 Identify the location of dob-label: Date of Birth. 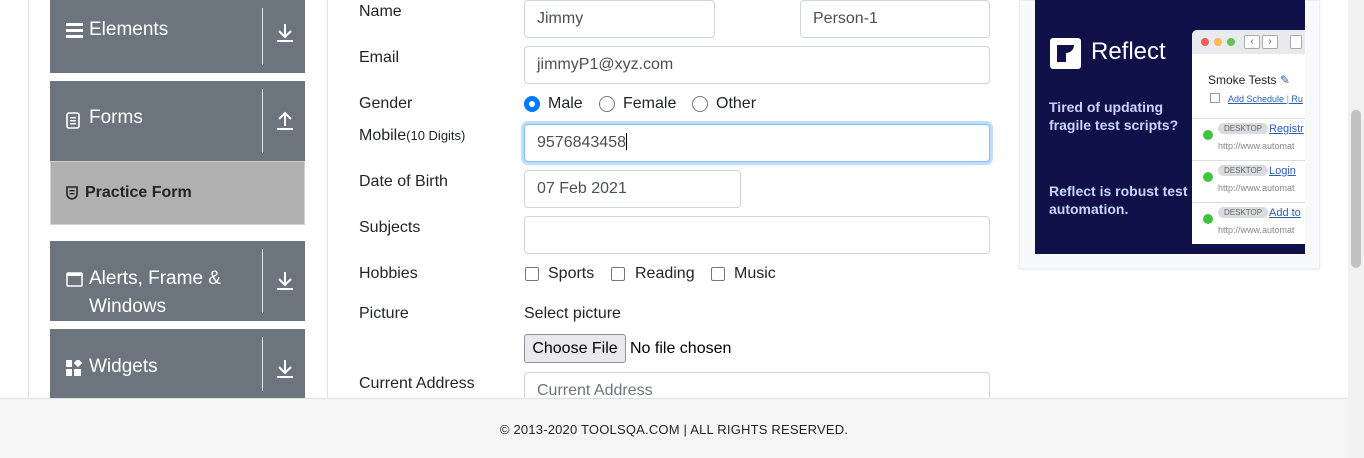
(403, 181).